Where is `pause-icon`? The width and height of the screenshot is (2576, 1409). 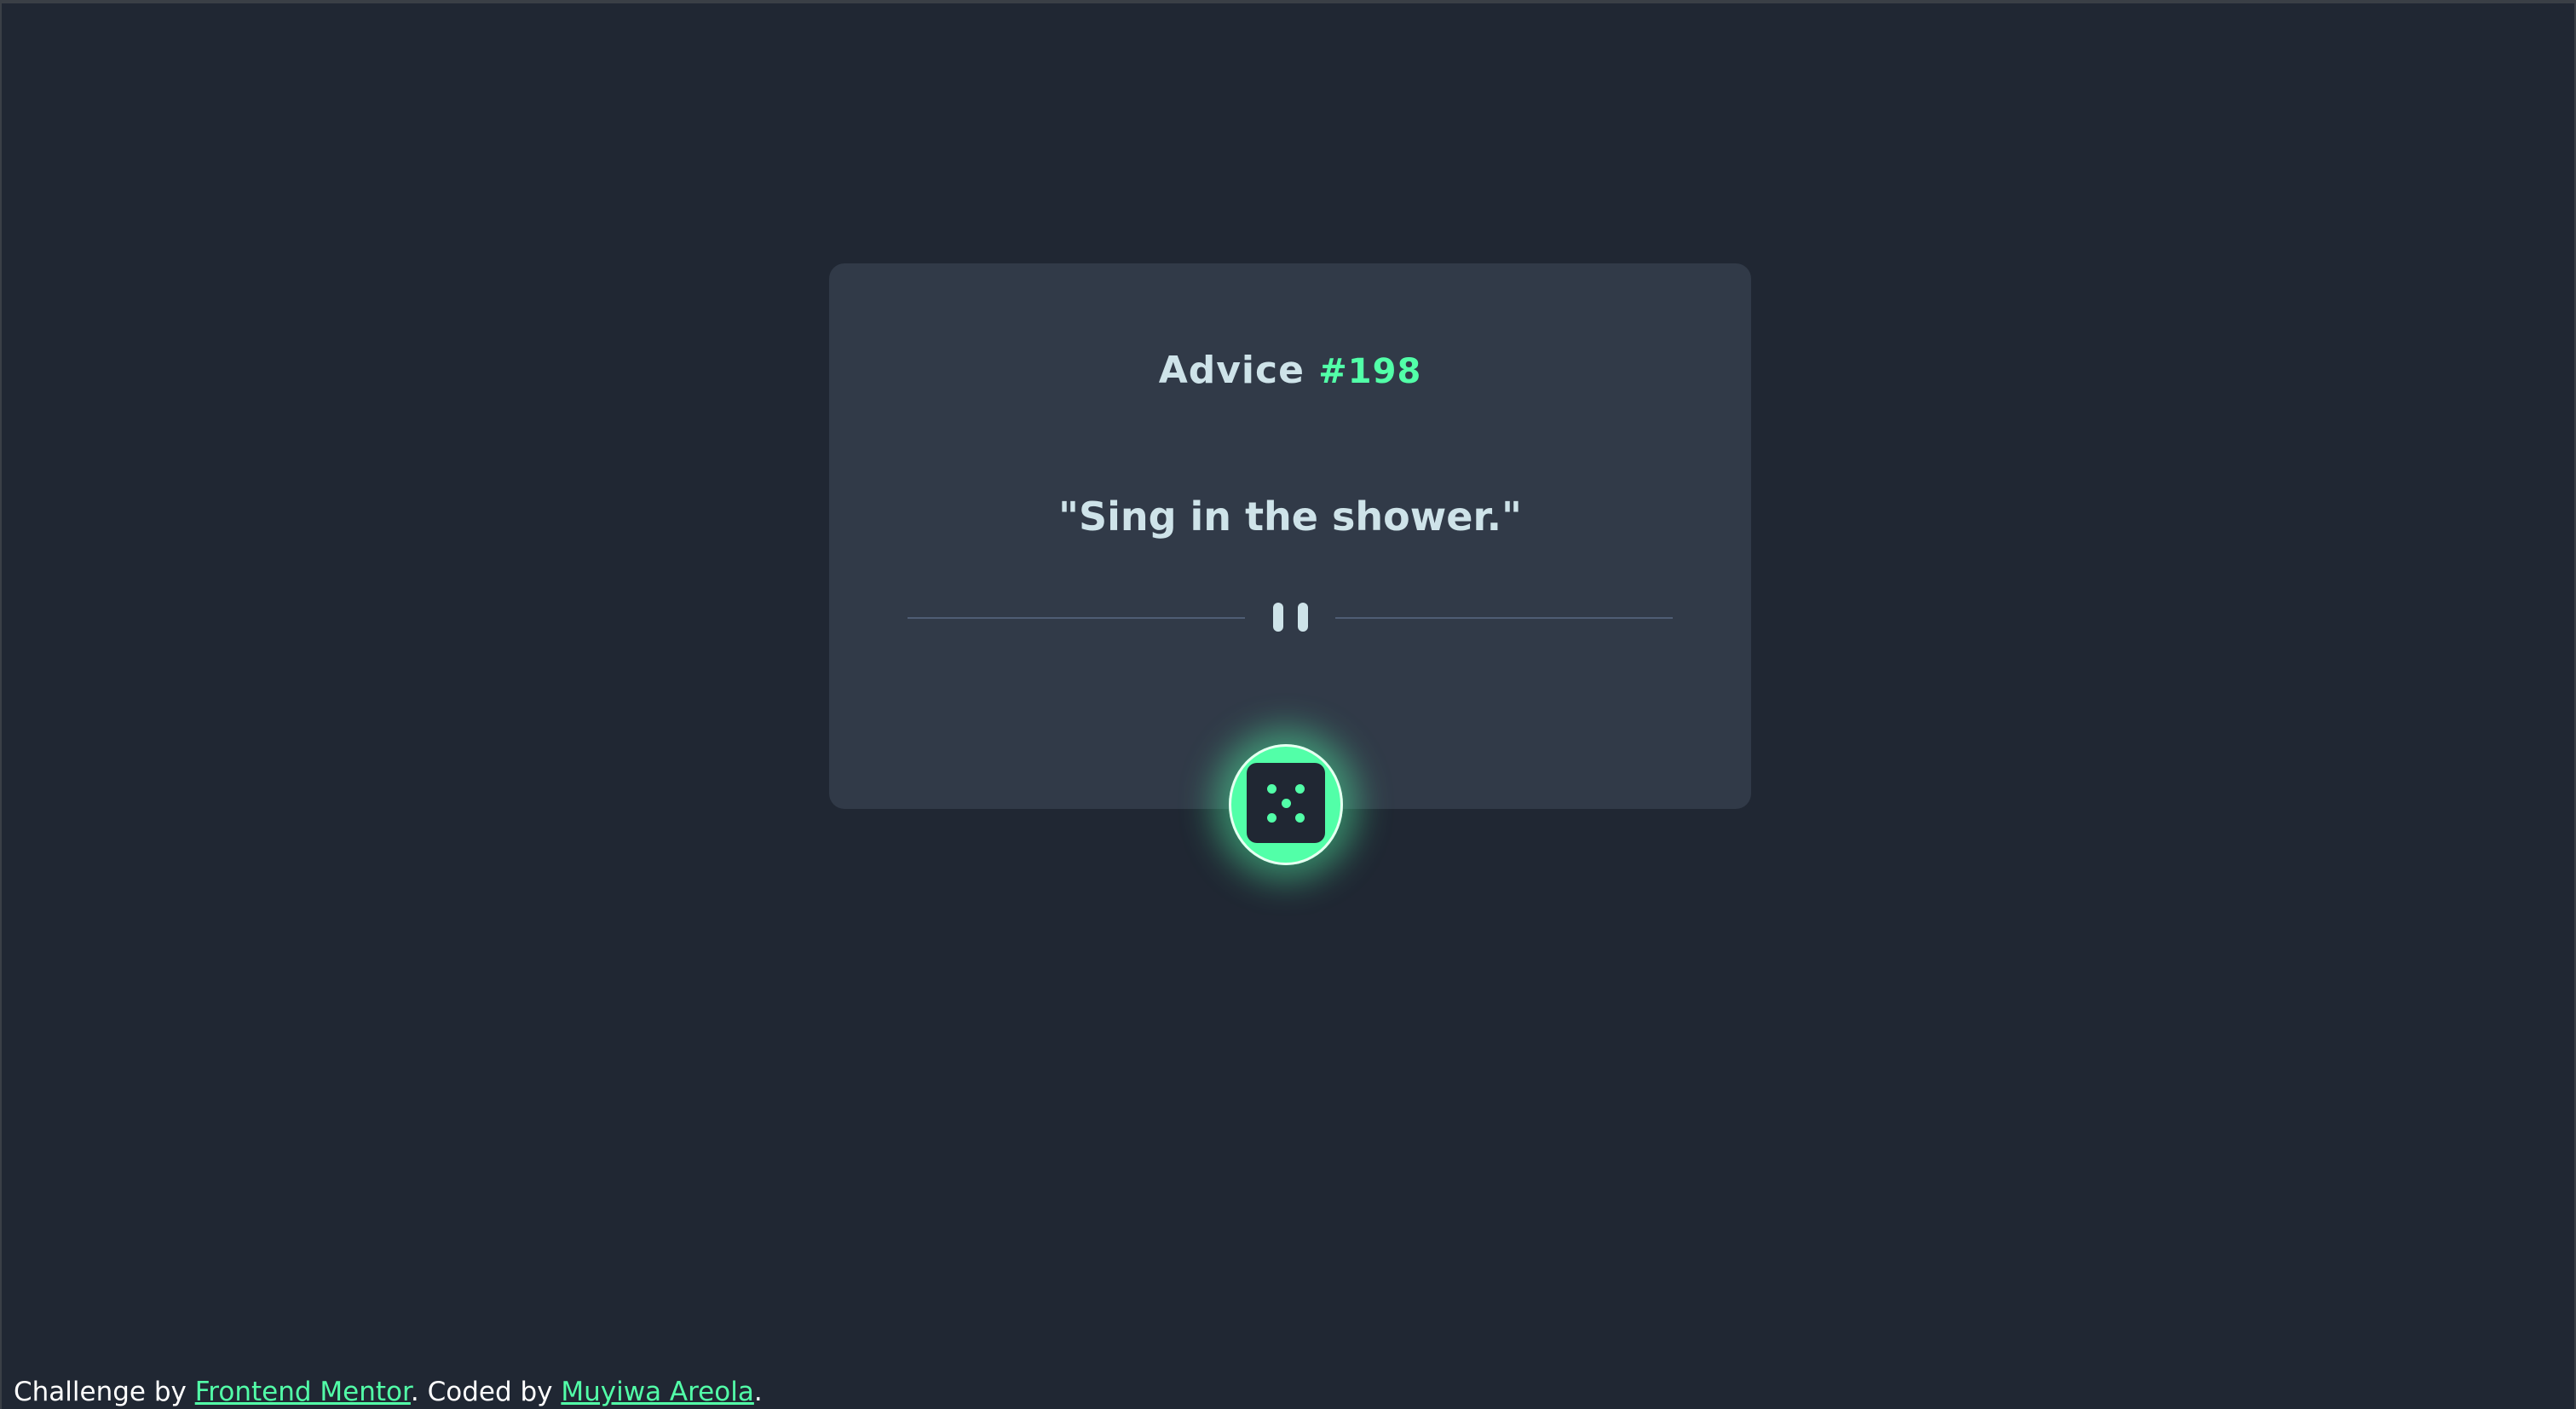
pause-icon is located at coordinates (1292, 618).